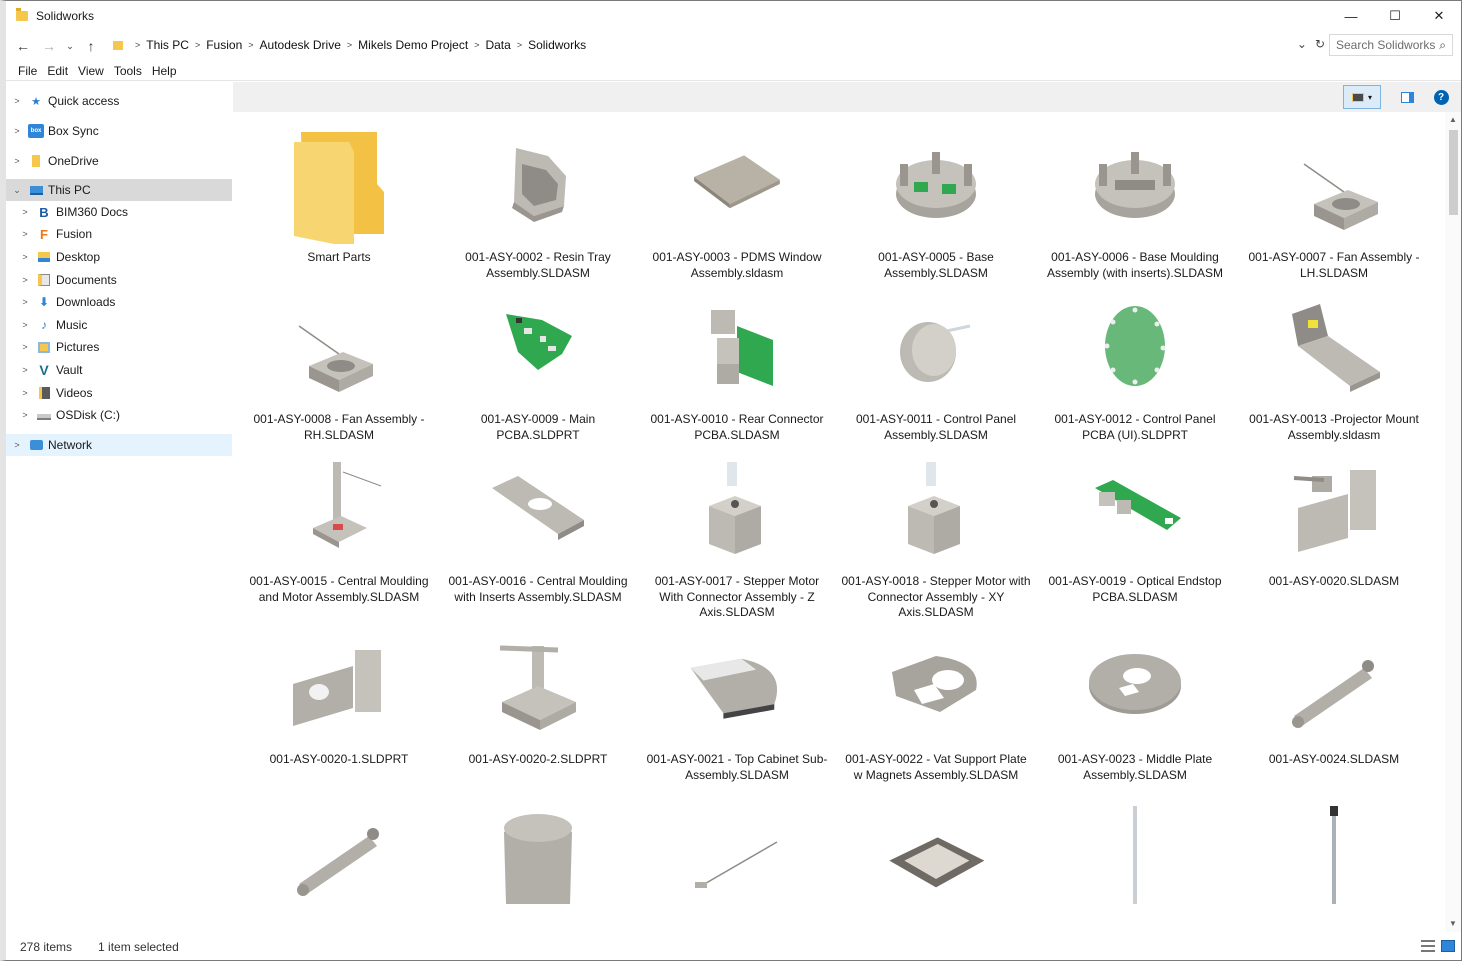  What do you see at coordinates (1442, 45) in the screenshot?
I see `search-icon: ⌕` at bounding box center [1442, 45].